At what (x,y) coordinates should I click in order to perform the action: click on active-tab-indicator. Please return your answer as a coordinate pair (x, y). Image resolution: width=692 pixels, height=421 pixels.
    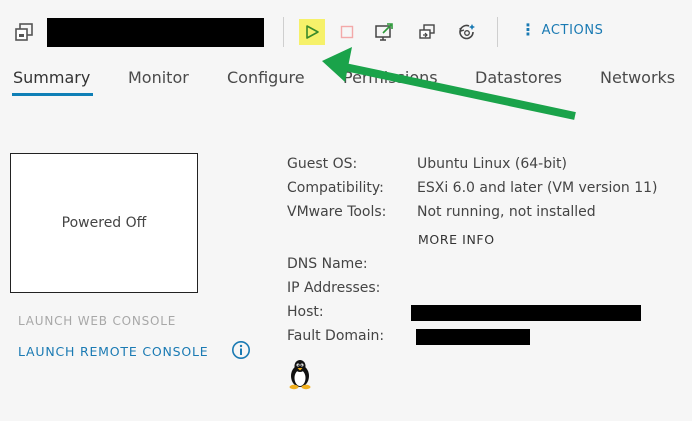
    Looking at the image, I should click on (52, 94).